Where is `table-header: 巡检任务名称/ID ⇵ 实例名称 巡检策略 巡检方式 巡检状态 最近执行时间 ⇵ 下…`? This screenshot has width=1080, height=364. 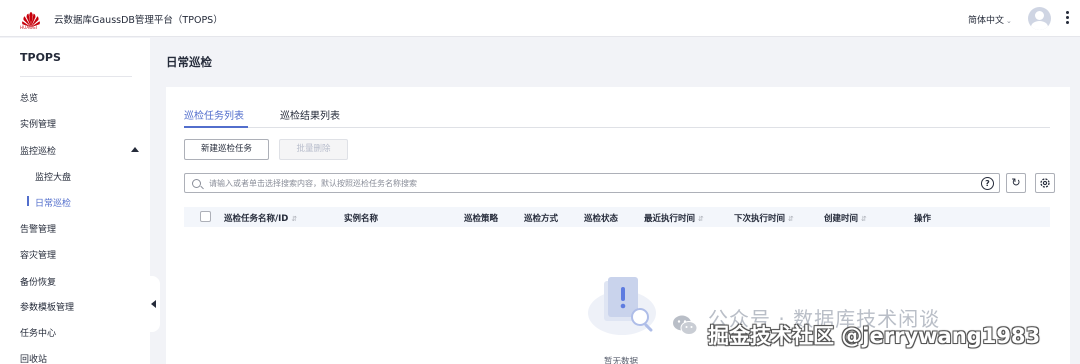 table-header: 巡检任务名称/ID ⇵ 实例名称 巡检策略 巡检方式 巡检状态 最近执行时间 ⇵ 下… is located at coordinates (617, 217).